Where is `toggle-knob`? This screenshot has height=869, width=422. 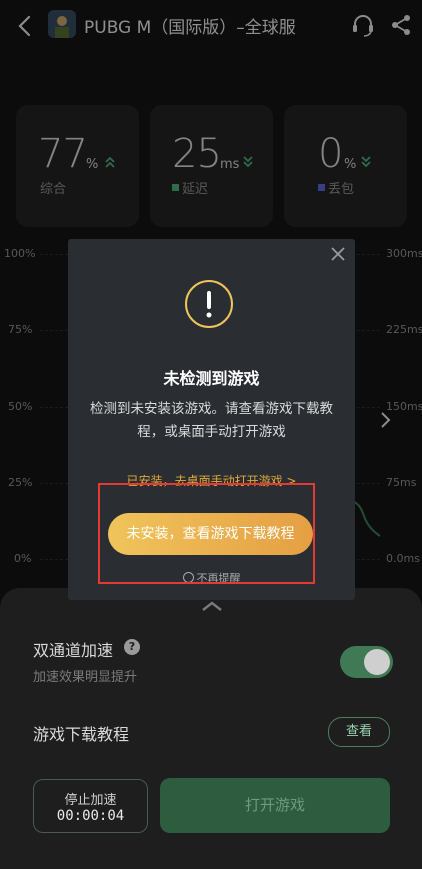 toggle-knob is located at coordinates (377, 662).